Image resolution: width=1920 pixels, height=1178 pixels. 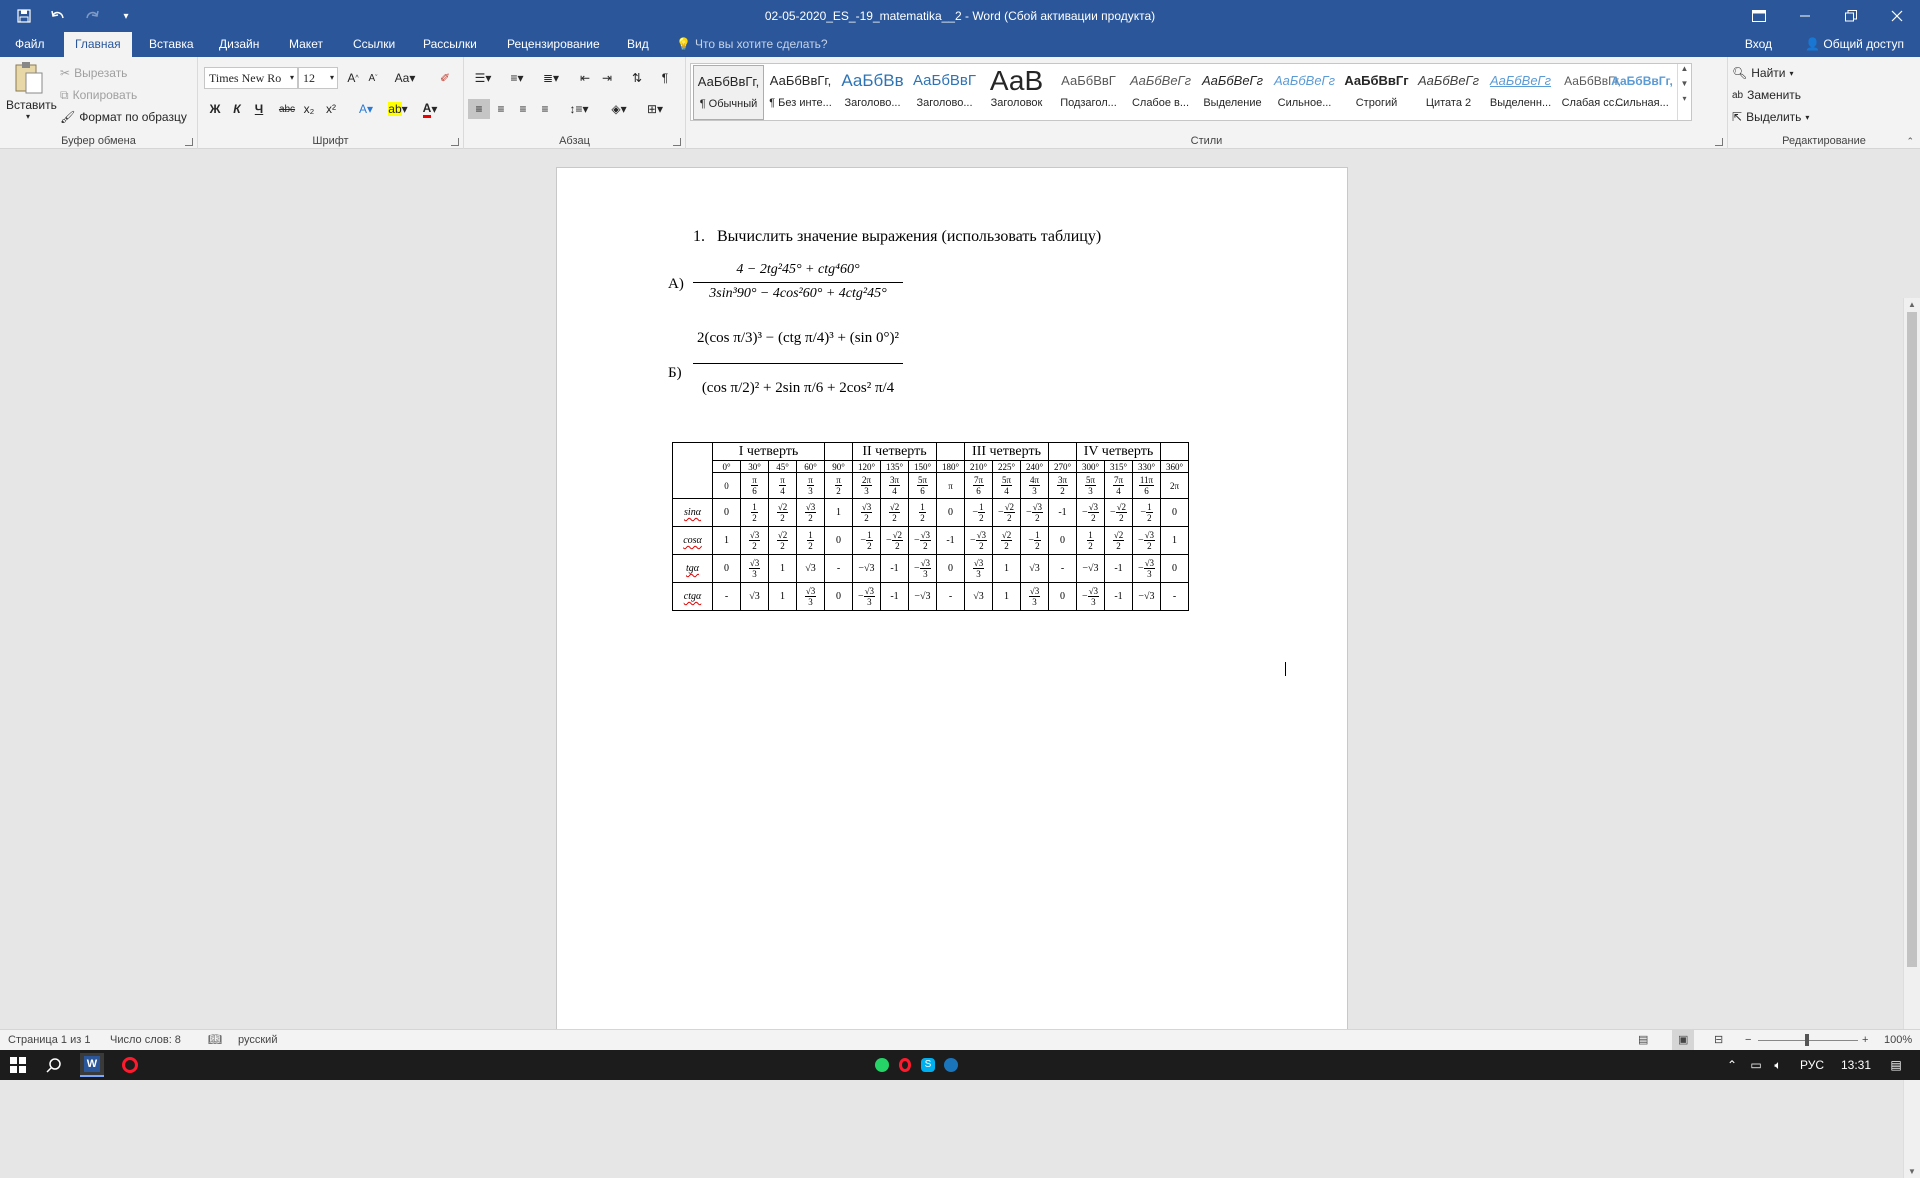 What do you see at coordinates (455, 142) in the screenshot?
I see `font-launcher-icon` at bounding box center [455, 142].